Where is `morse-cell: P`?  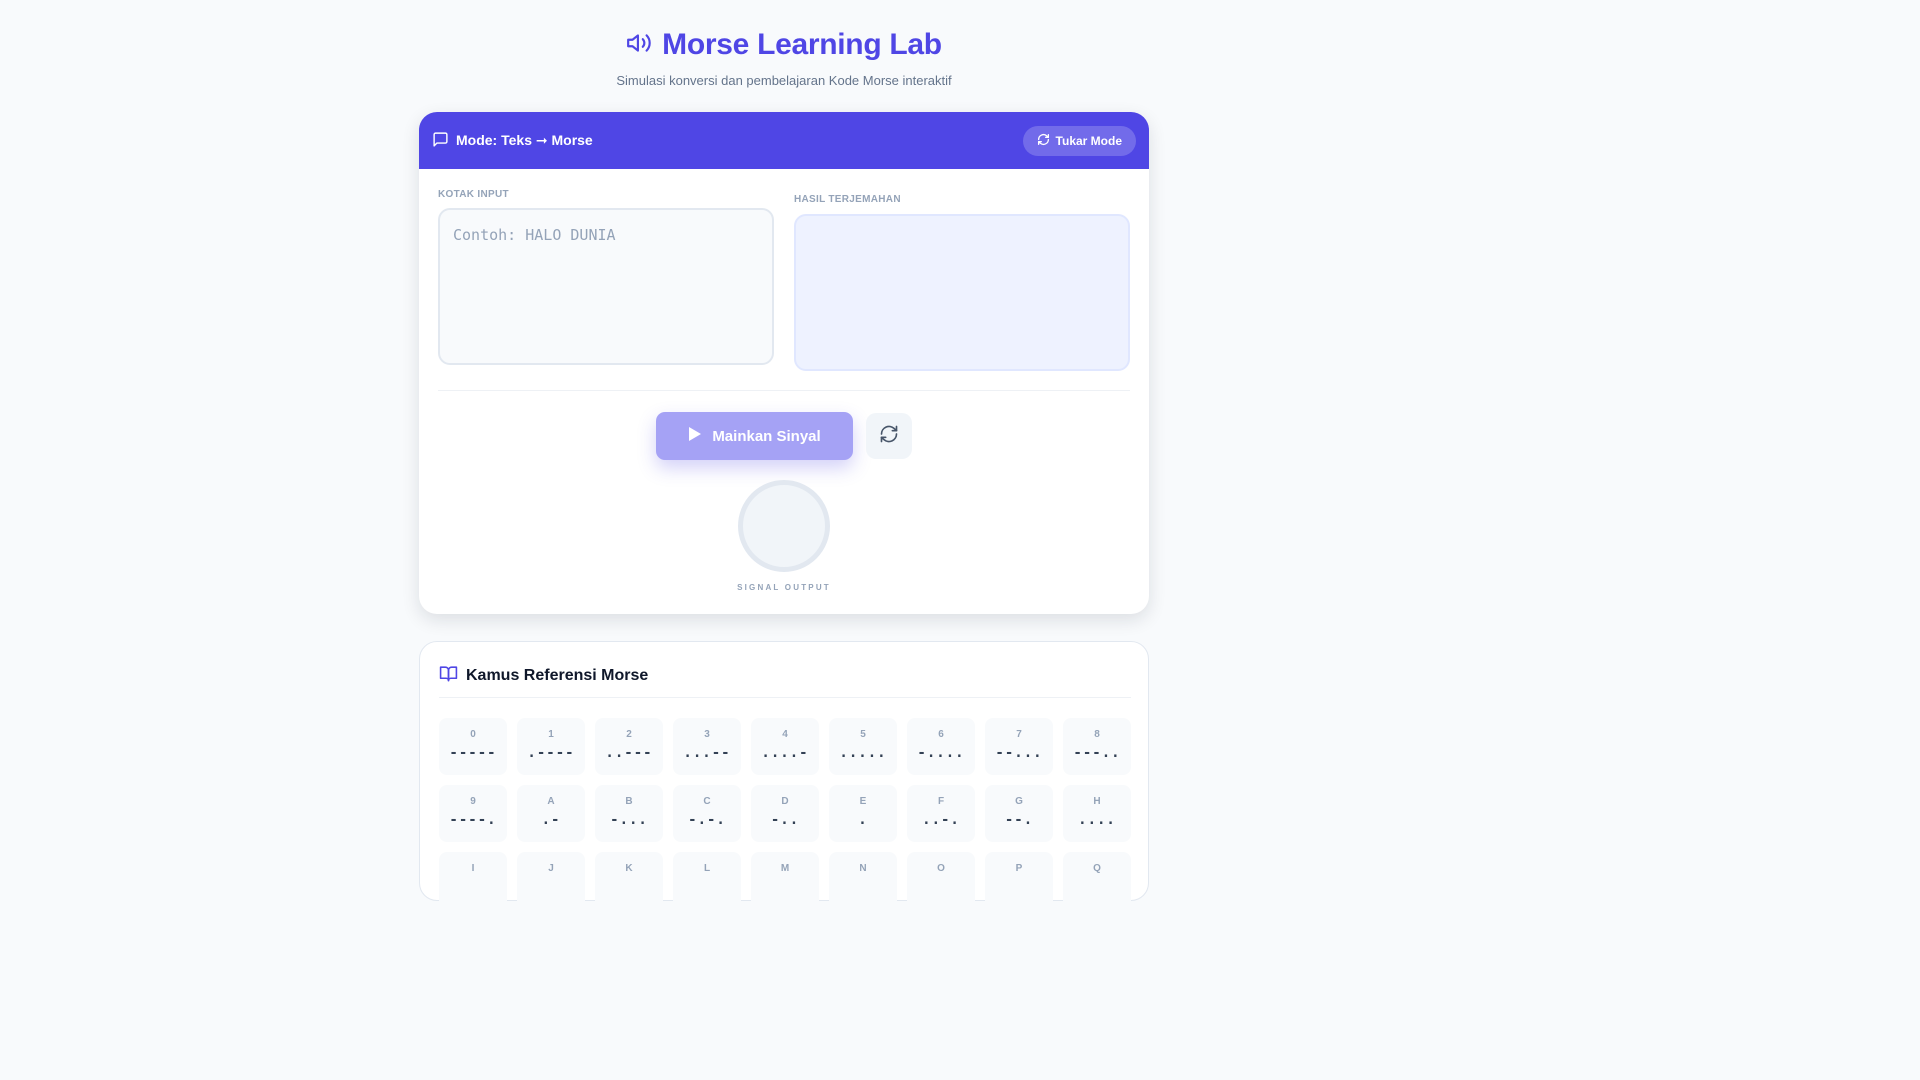 morse-cell: P is located at coordinates (1019, 880).